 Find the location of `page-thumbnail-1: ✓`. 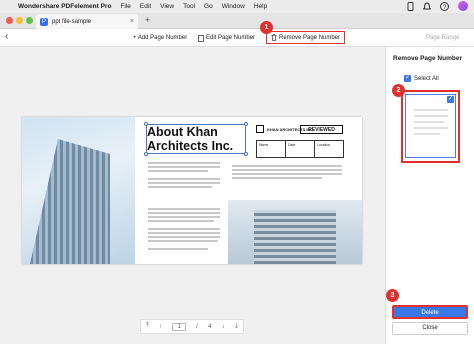

page-thumbnail-1: ✓ is located at coordinates (430, 126).